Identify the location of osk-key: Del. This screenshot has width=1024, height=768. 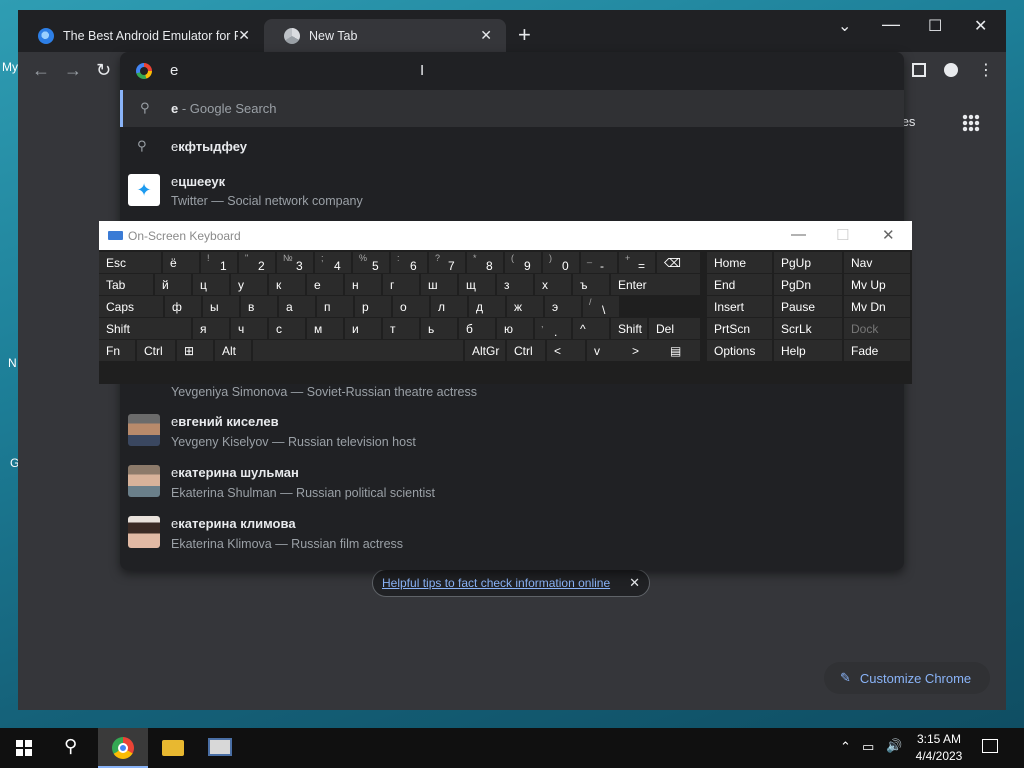
(674, 328).